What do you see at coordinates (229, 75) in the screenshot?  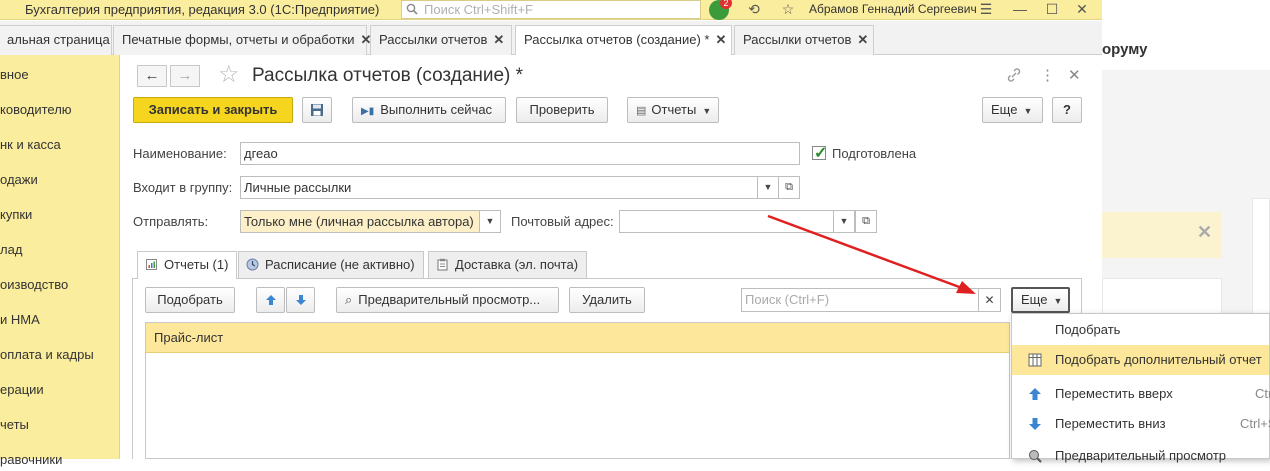 I see `favorite-star-icon: ☆` at bounding box center [229, 75].